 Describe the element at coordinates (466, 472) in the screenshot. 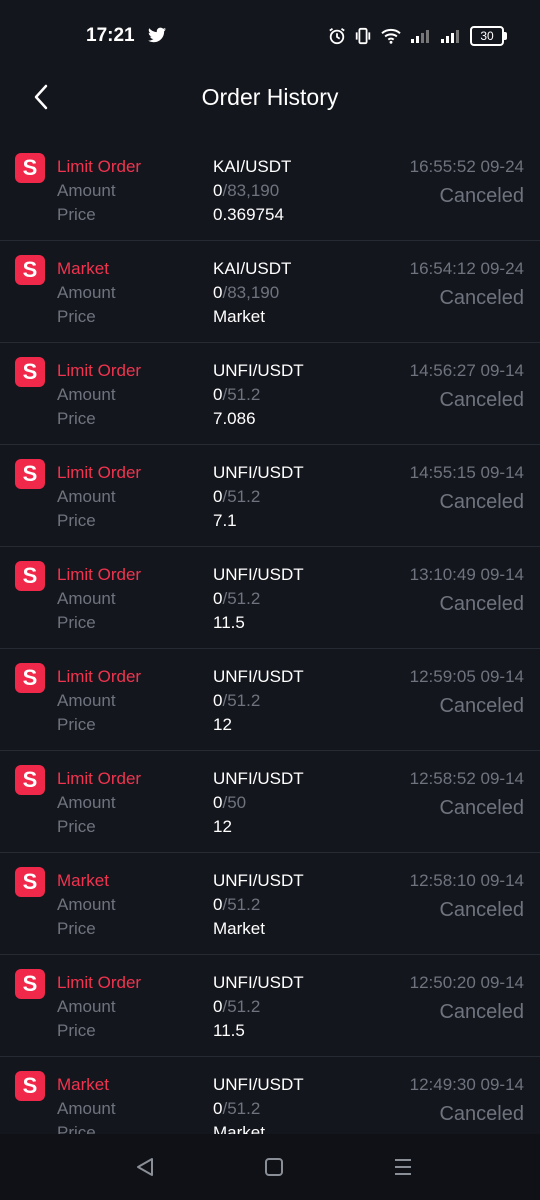

I see `order-timestamp: 14:55:15 09-14` at that location.